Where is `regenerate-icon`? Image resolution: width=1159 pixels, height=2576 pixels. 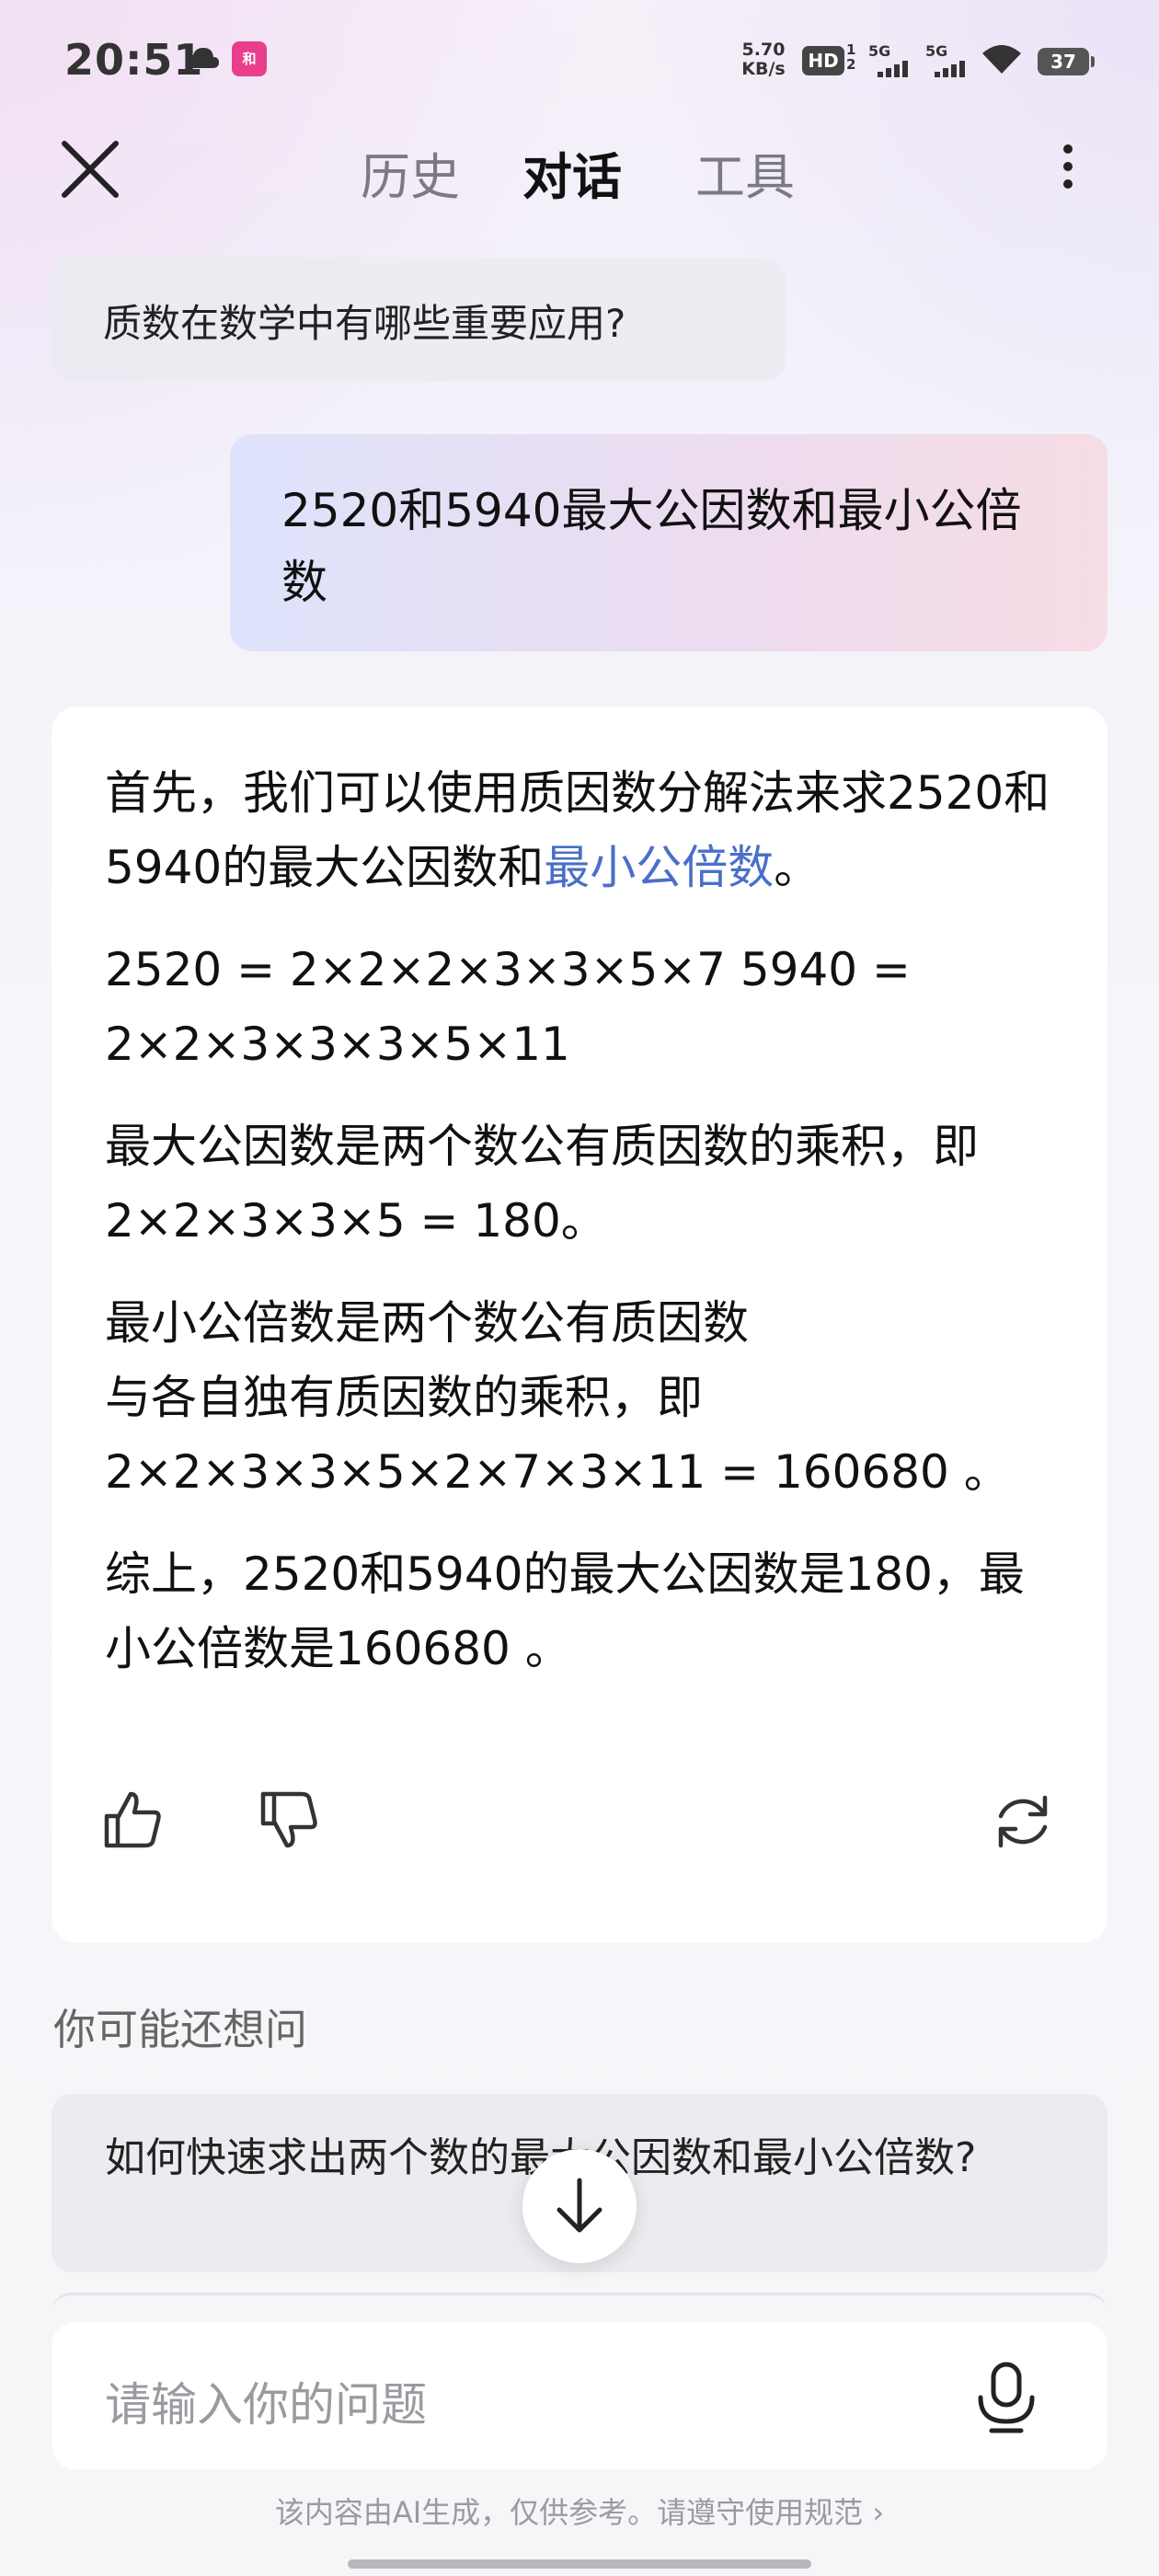
regenerate-icon is located at coordinates (1023, 1821).